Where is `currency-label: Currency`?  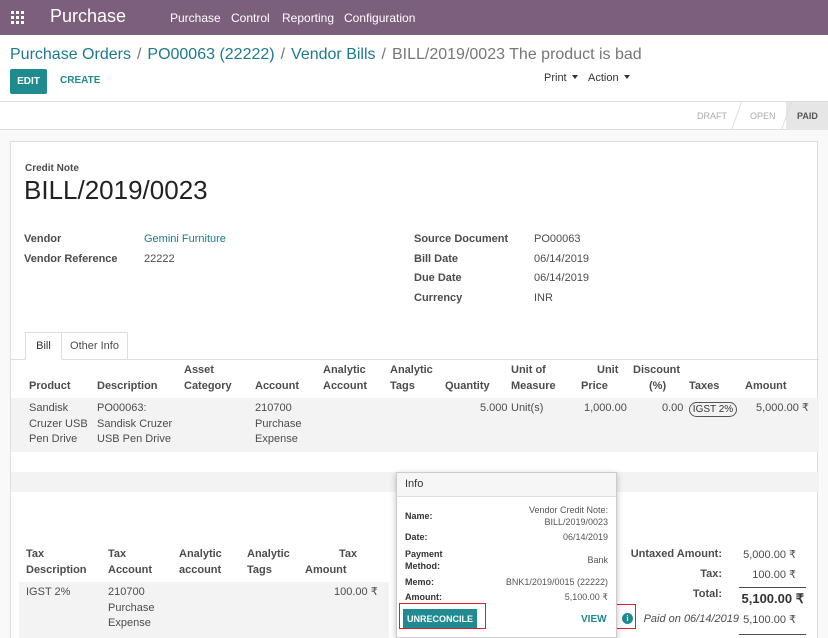
currency-label: Currency is located at coordinates (438, 298).